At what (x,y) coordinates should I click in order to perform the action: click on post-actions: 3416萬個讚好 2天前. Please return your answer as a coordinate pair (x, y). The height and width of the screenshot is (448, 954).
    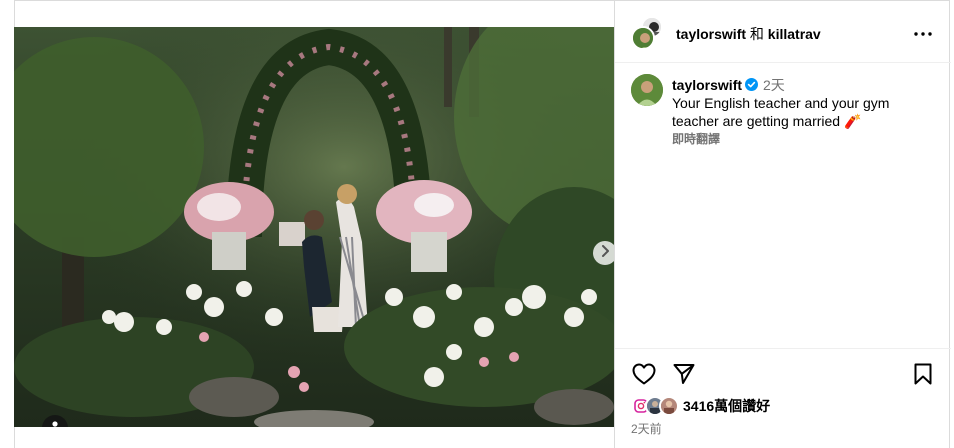
    Looking at the image, I should click on (783, 398).